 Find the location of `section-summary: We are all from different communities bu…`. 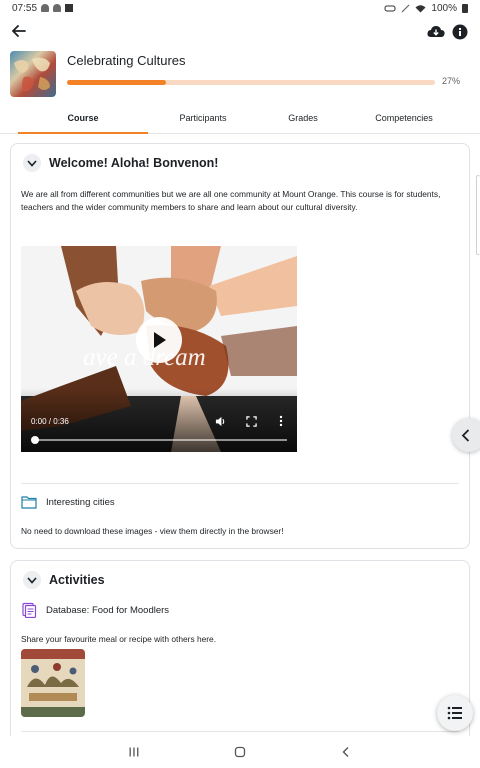

section-summary: We are all from different communities bu… is located at coordinates (231, 200).